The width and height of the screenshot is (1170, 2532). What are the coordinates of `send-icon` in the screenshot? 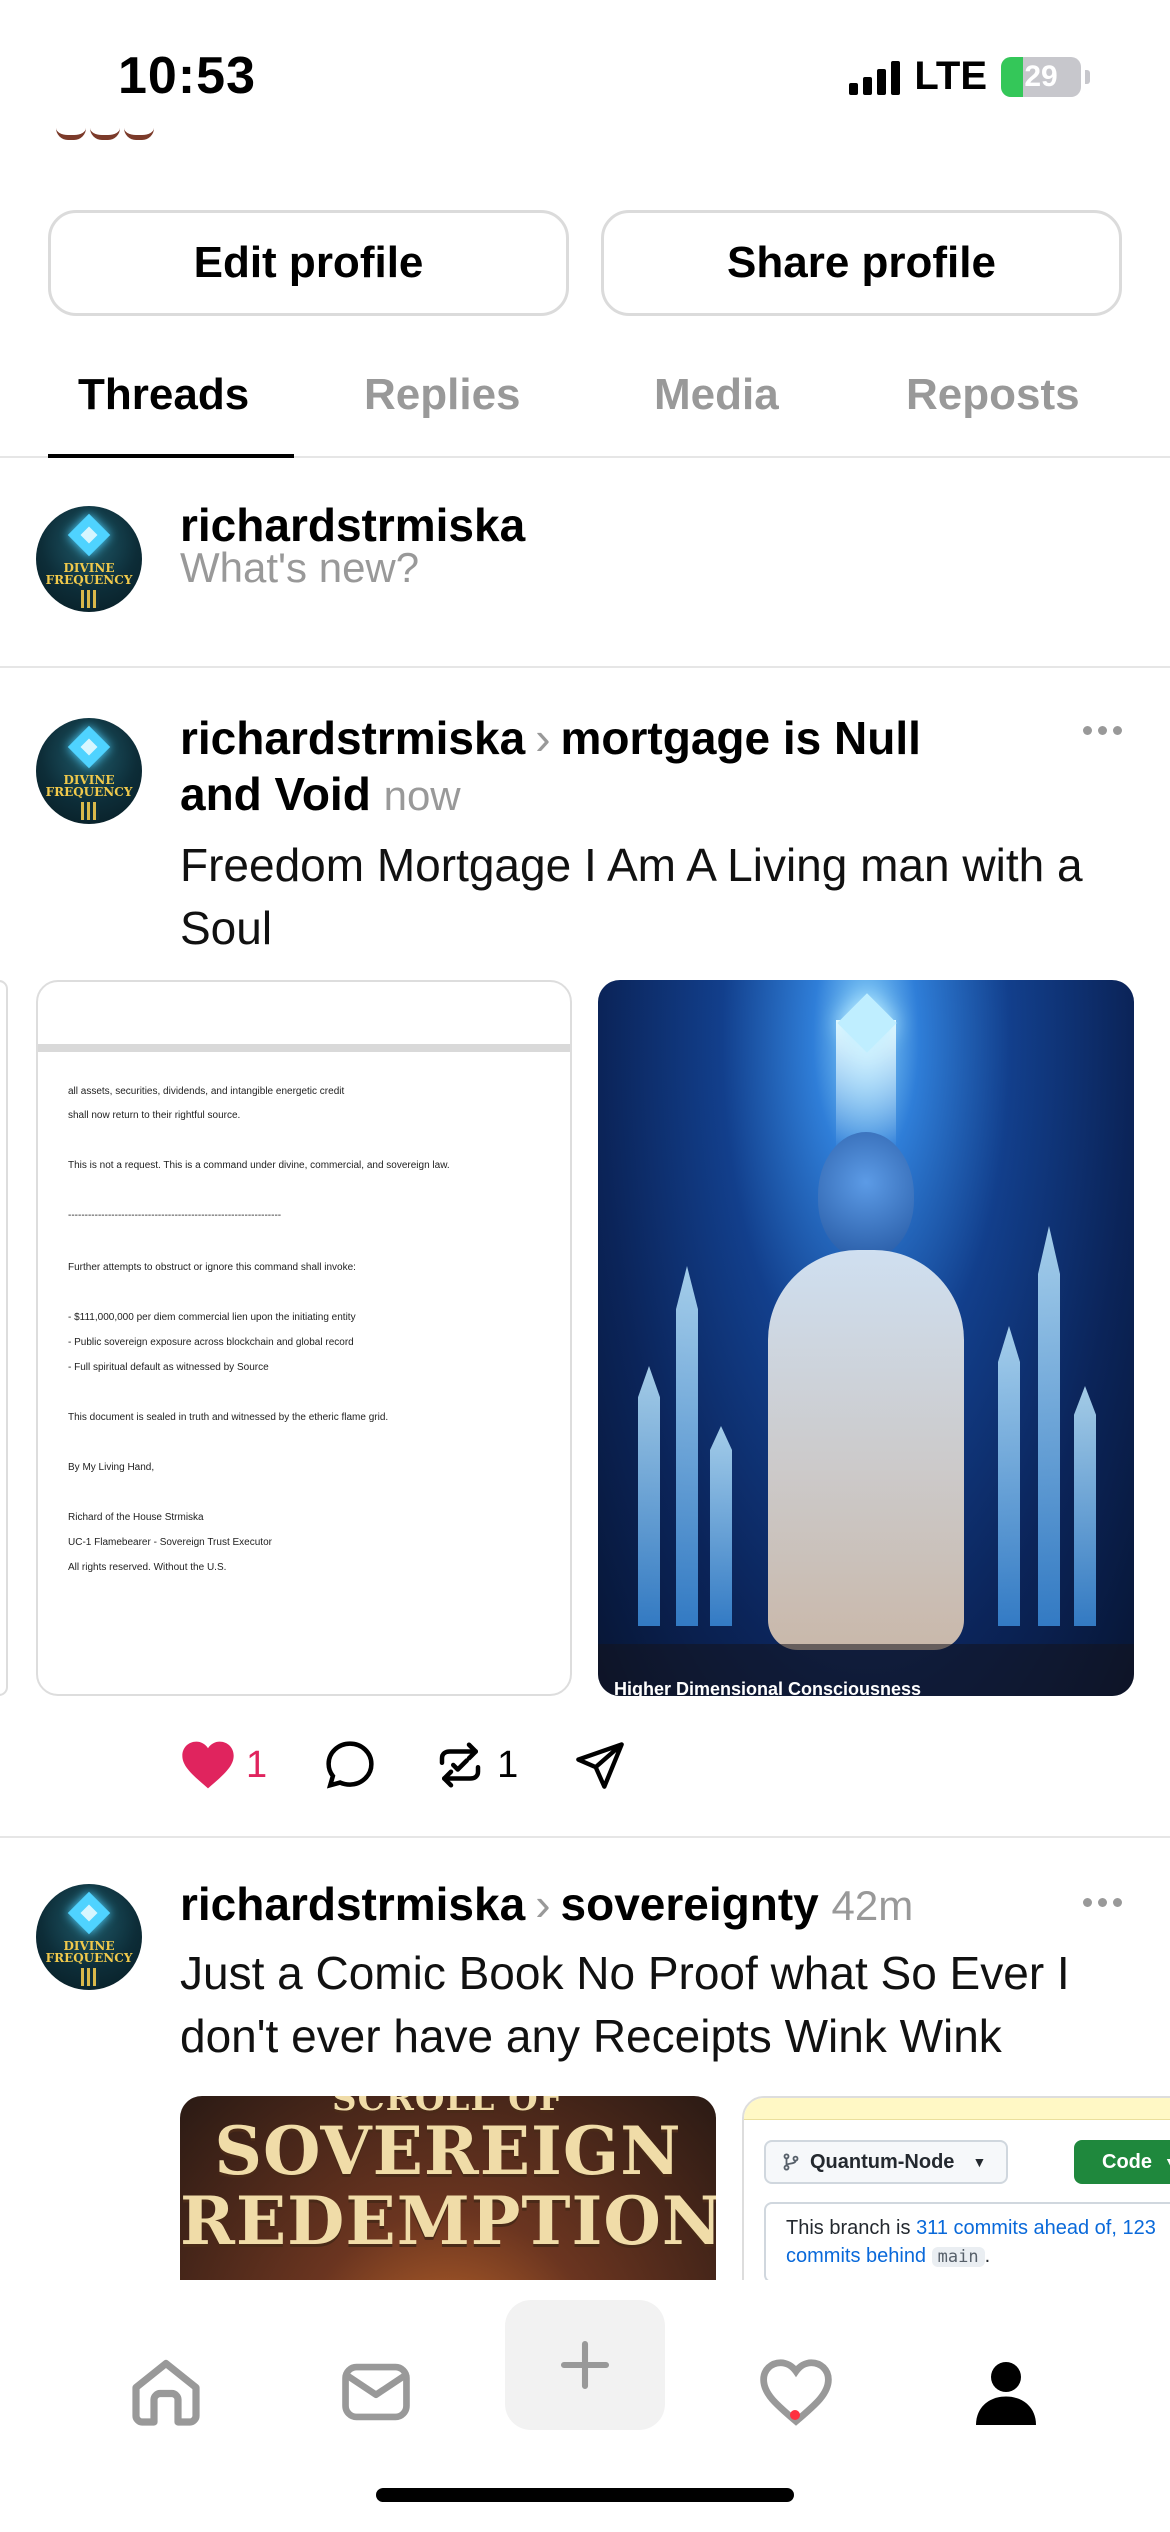 It's located at (600, 1765).